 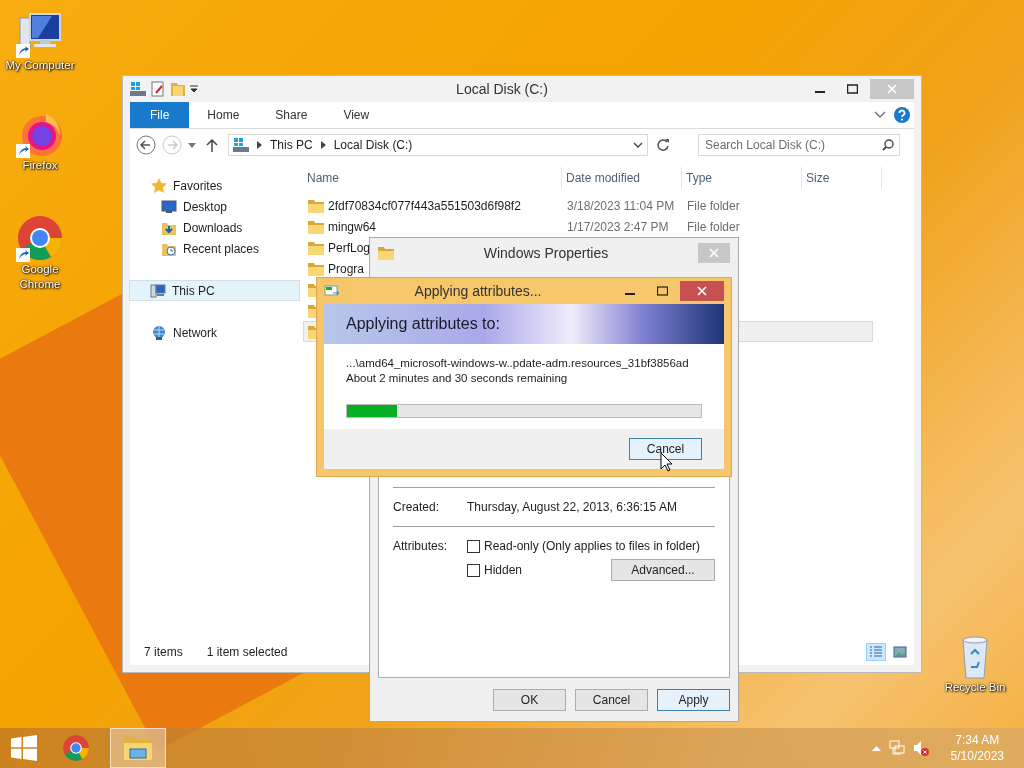 What do you see at coordinates (572, 507) in the screenshot?
I see `created-value: Thursday, August 22, 2013, 6:36:15 AM` at bounding box center [572, 507].